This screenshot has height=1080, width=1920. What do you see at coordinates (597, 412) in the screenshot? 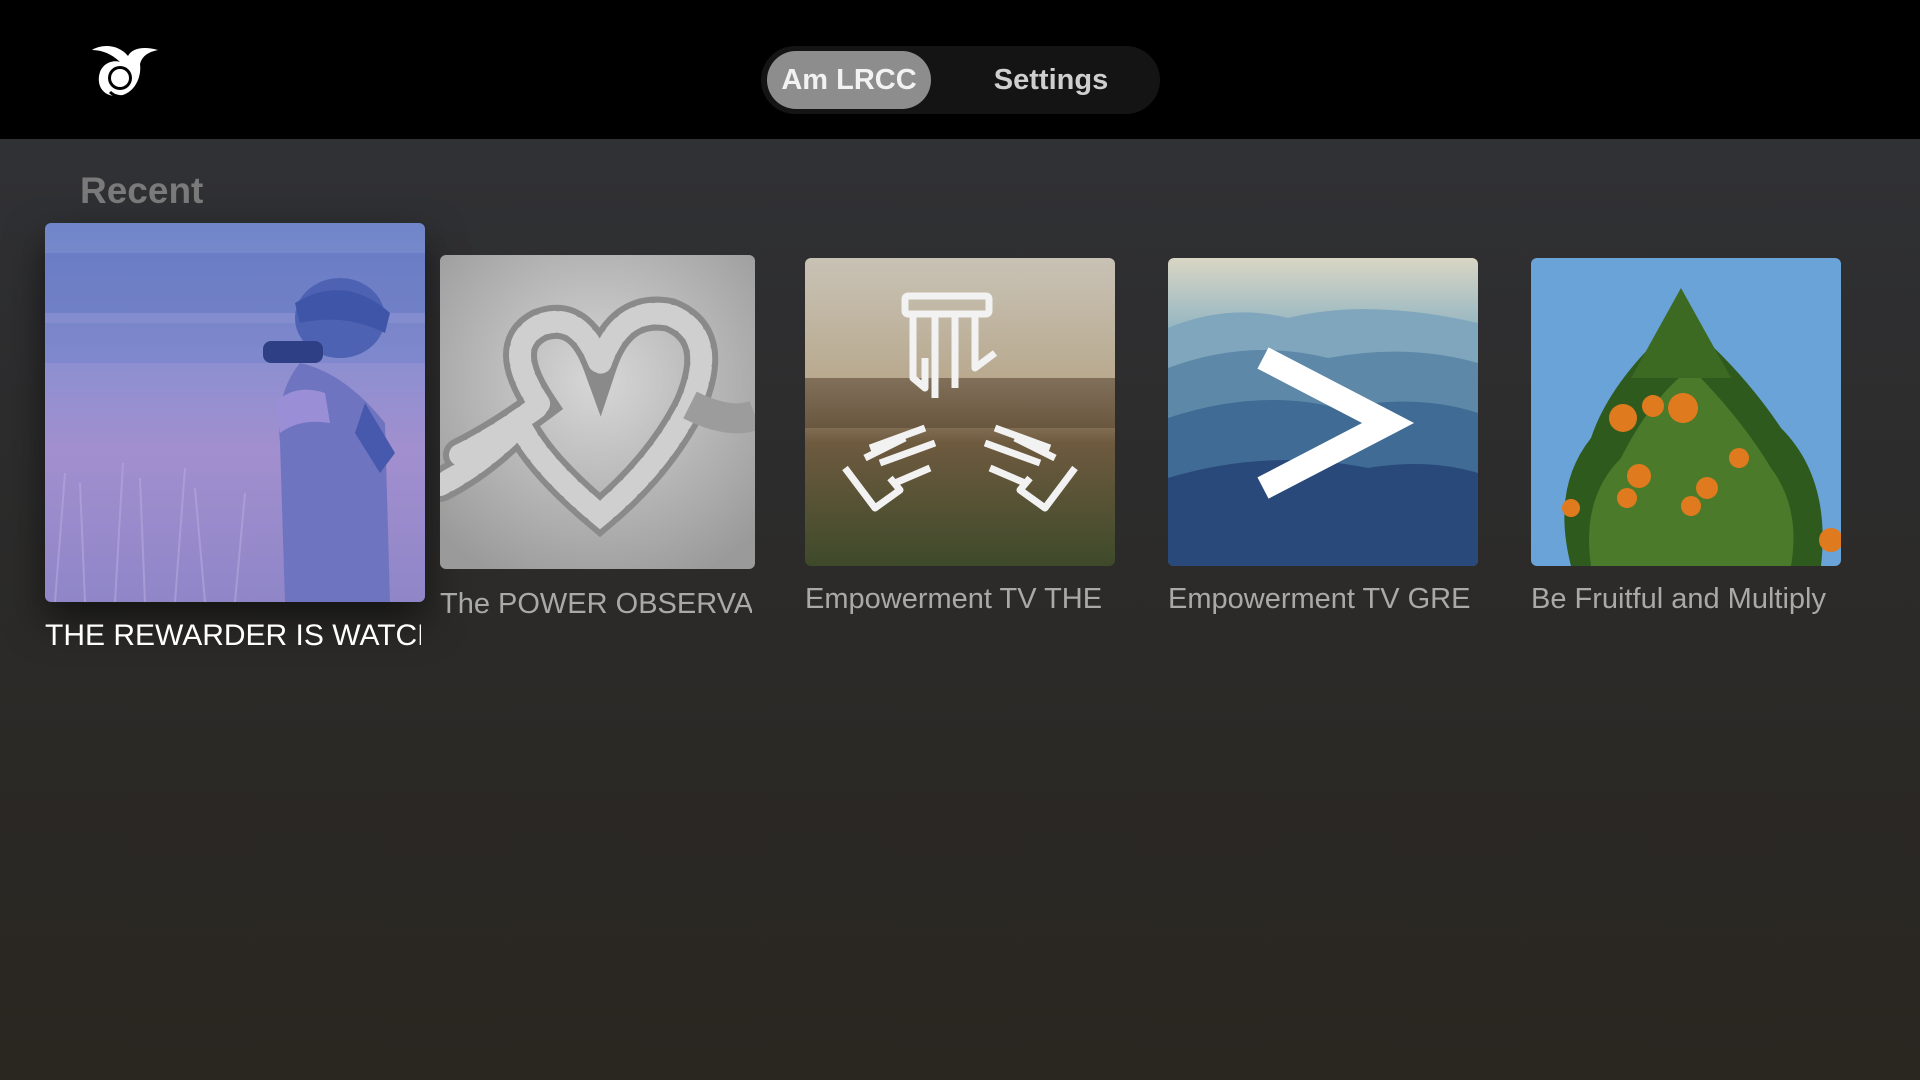
I see `rope-heart-knot-image` at bounding box center [597, 412].